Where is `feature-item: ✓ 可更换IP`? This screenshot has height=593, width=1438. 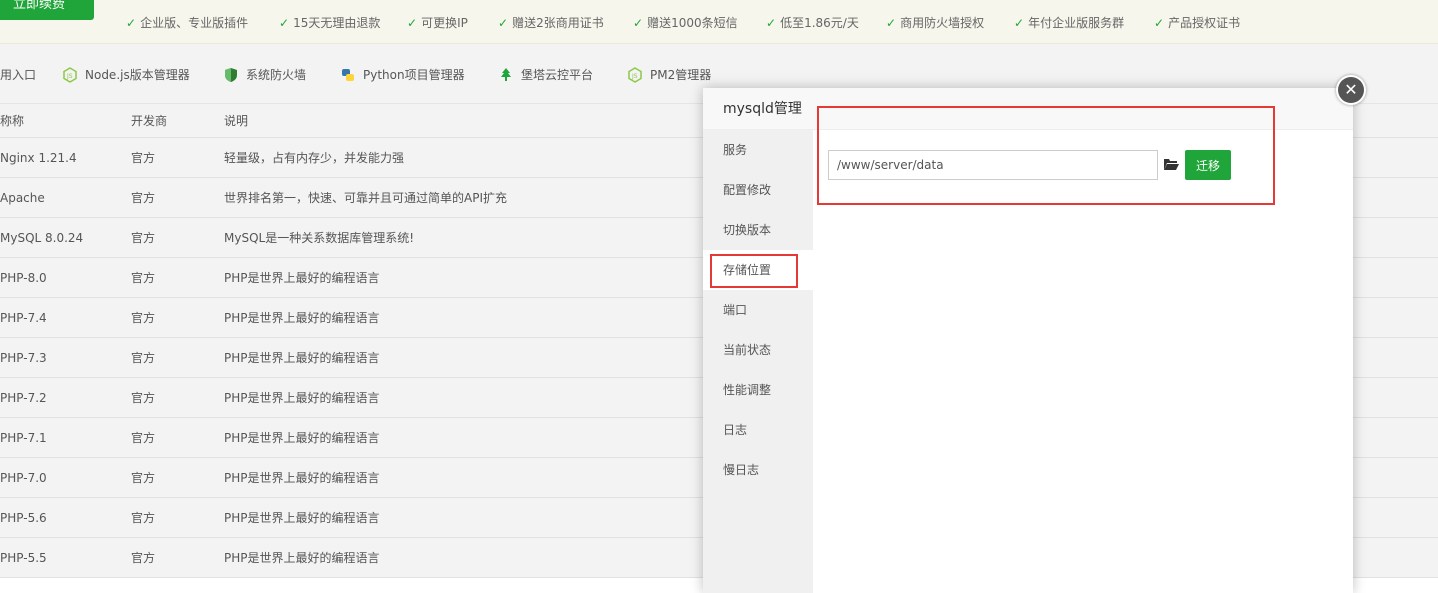 feature-item: ✓ 可更换IP is located at coordinates (437, 23).